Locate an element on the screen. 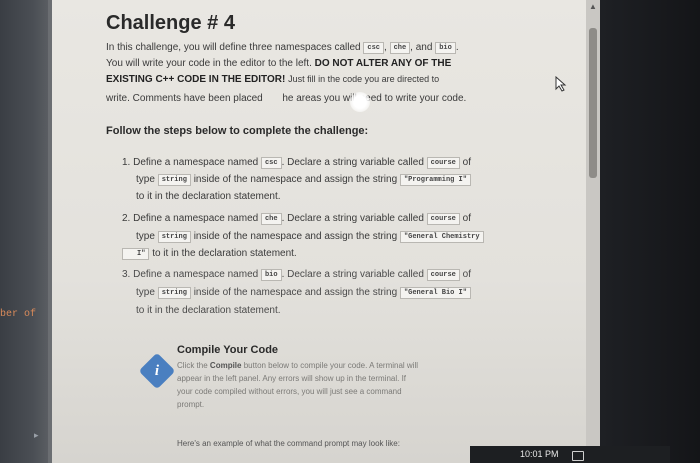 The image size is (700, 463). step-value-code: "Programming I" is located at coordinates (435, 180).